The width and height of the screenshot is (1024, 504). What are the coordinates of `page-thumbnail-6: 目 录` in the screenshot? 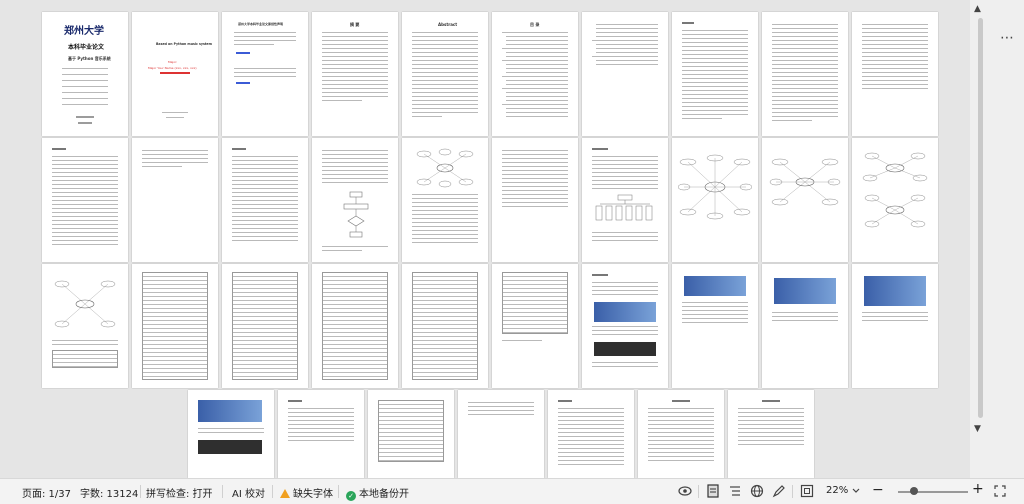 It's located at (535, 74).